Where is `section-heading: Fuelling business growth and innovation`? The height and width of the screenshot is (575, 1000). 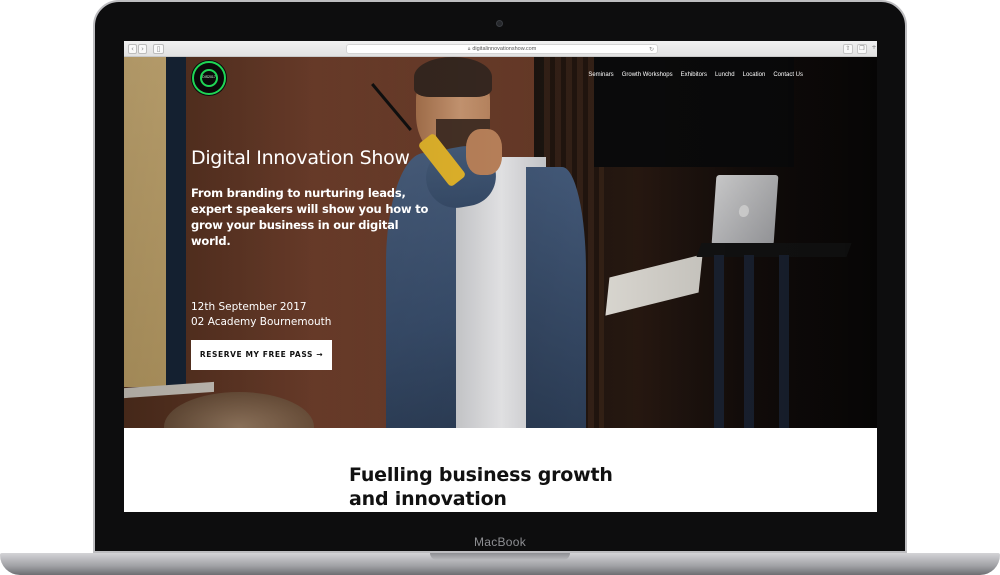
section-heading: Fuelling business growth and innovation is located at coordinates (481, 487).